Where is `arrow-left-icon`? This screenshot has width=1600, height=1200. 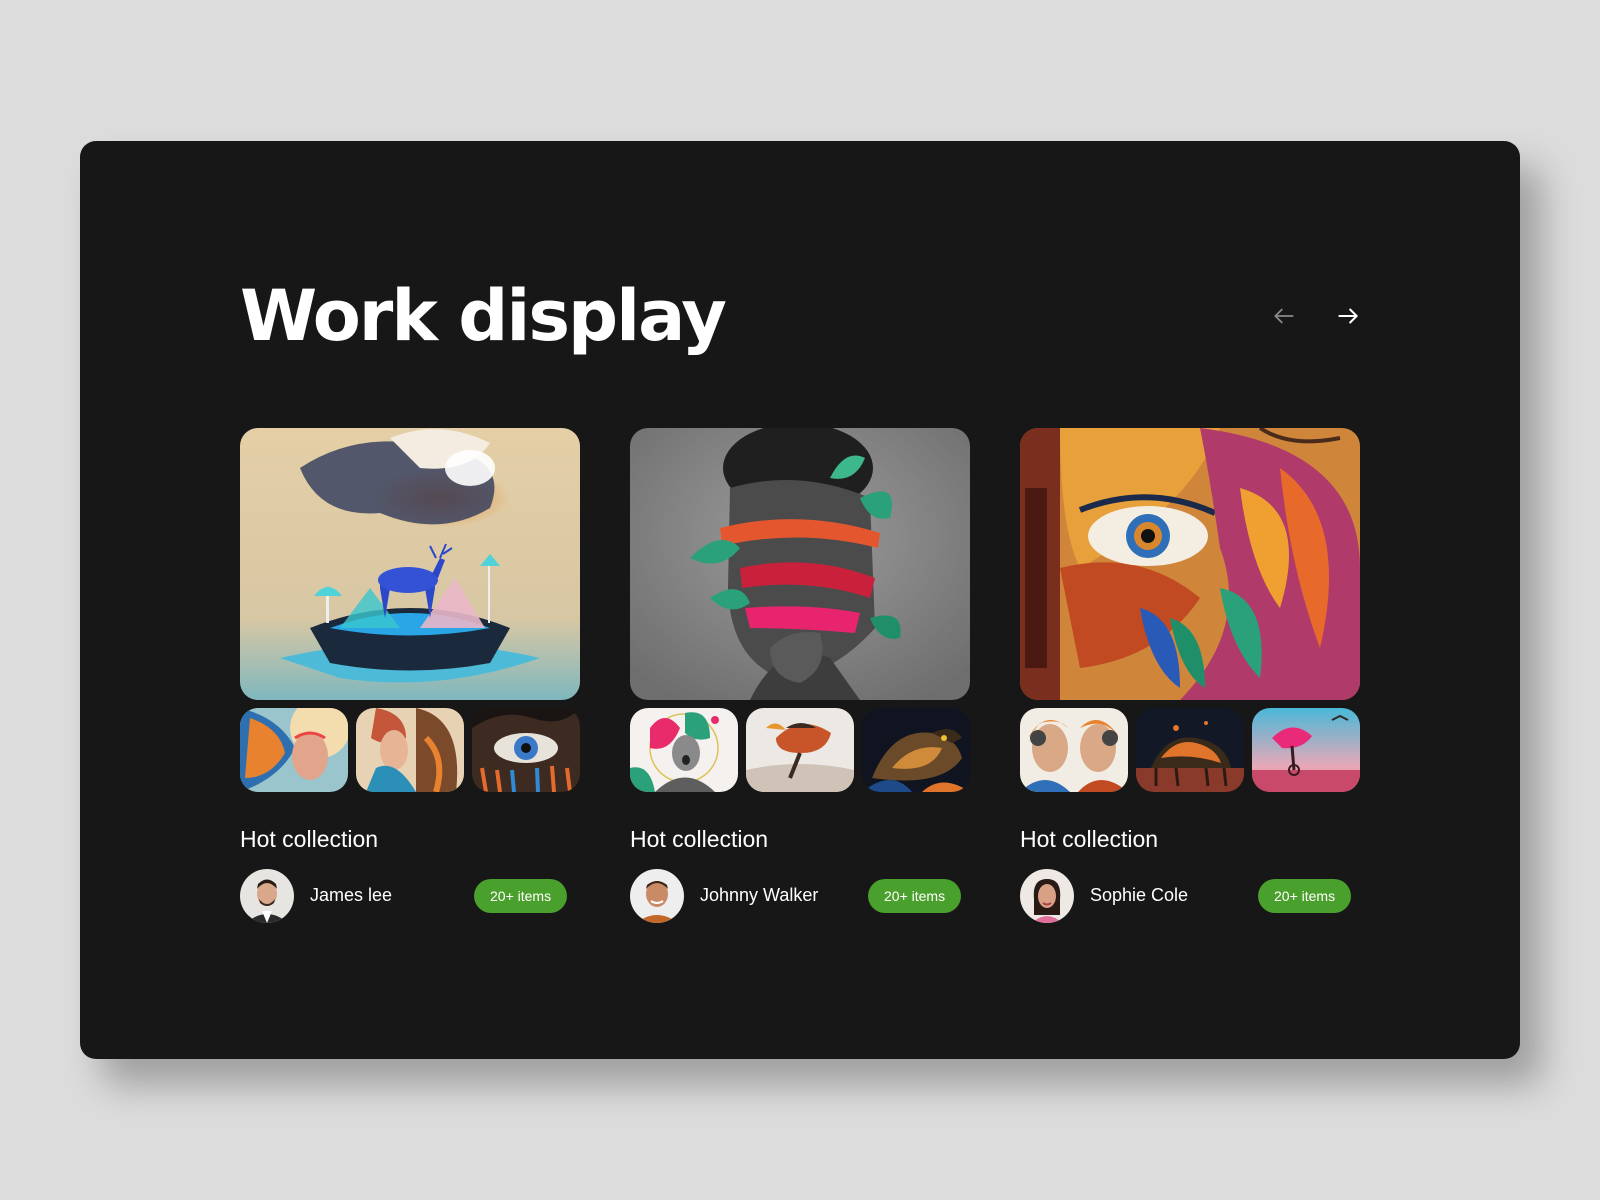 arrow-left-icon is located at coordinates (1284, 316).